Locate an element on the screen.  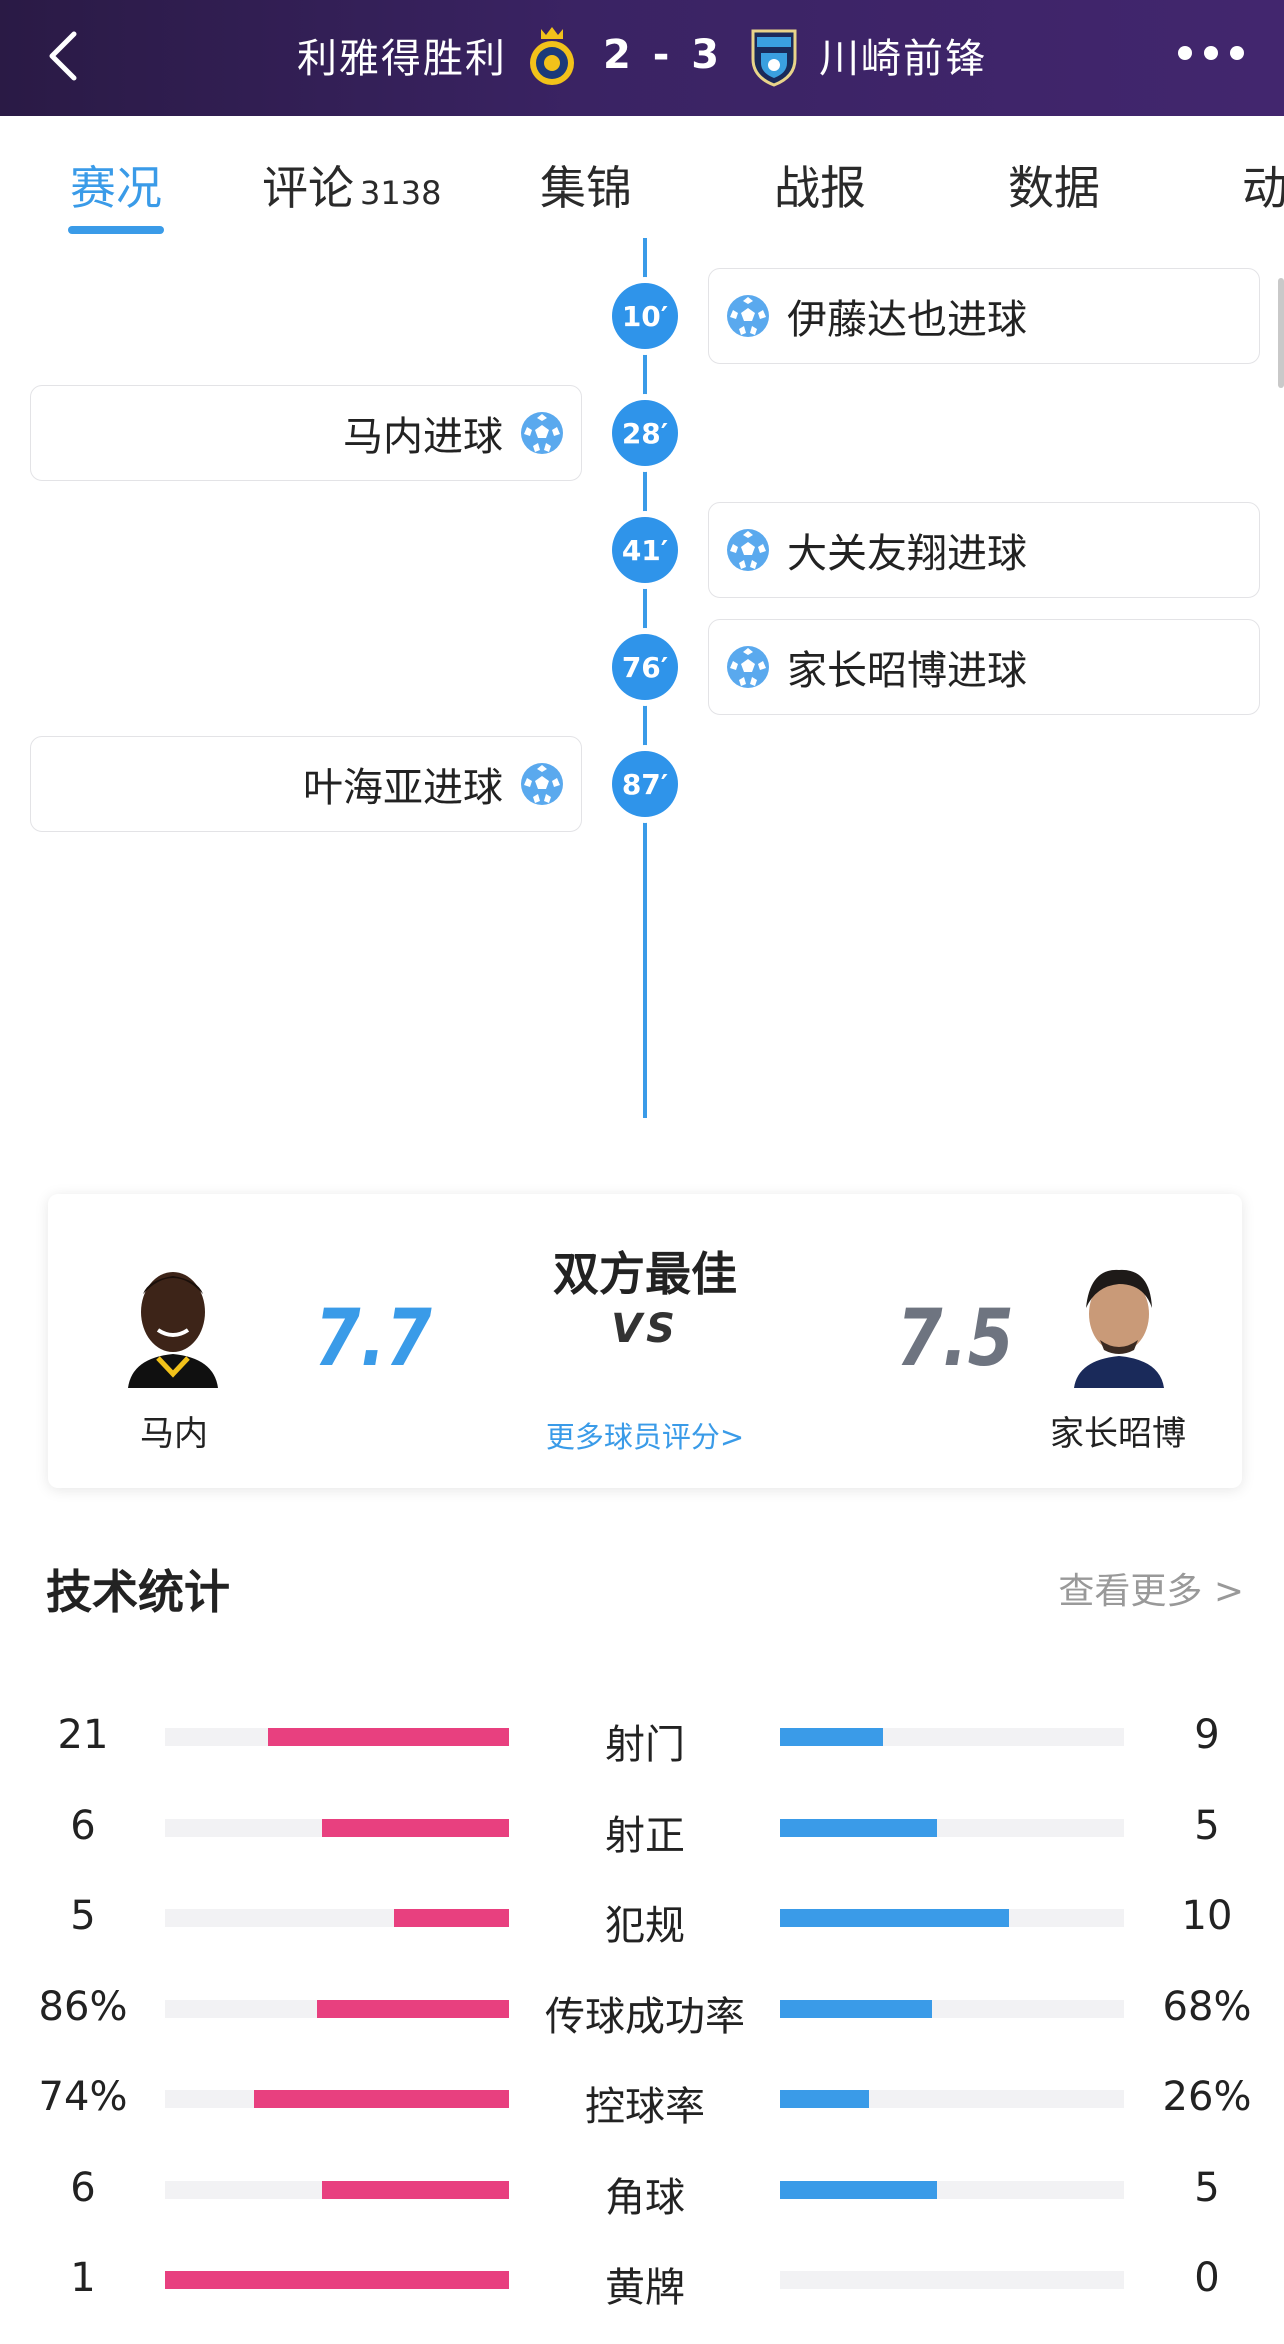
stat-row: 6 角球 5 is located at coordinates (642, 2190).